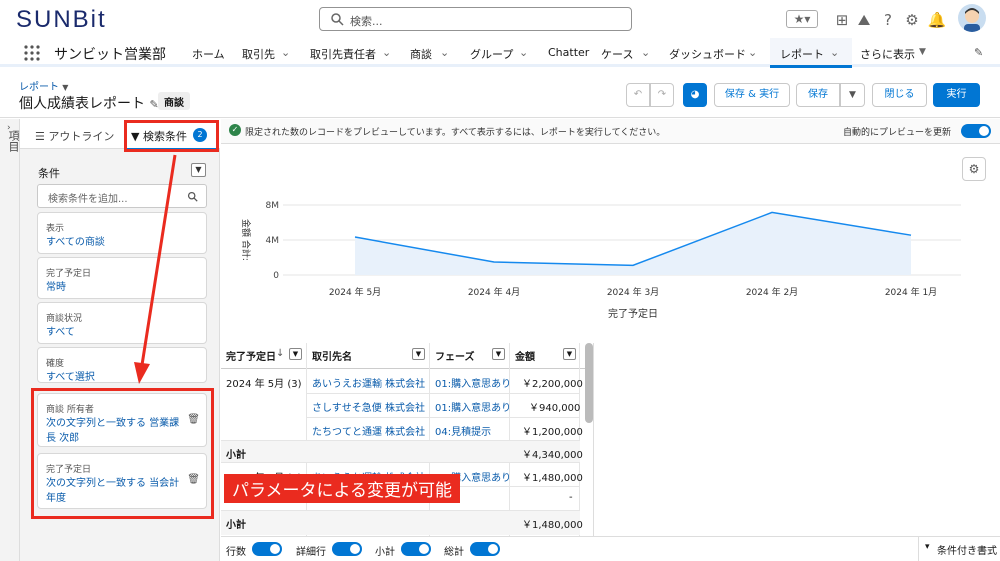 This screenshot has height=561, width=1000. What do you see at coordinates (355, 292) in the screenshot?
I see `x-tick-label: 2024 年 5月` at bounding box center [355, 292].